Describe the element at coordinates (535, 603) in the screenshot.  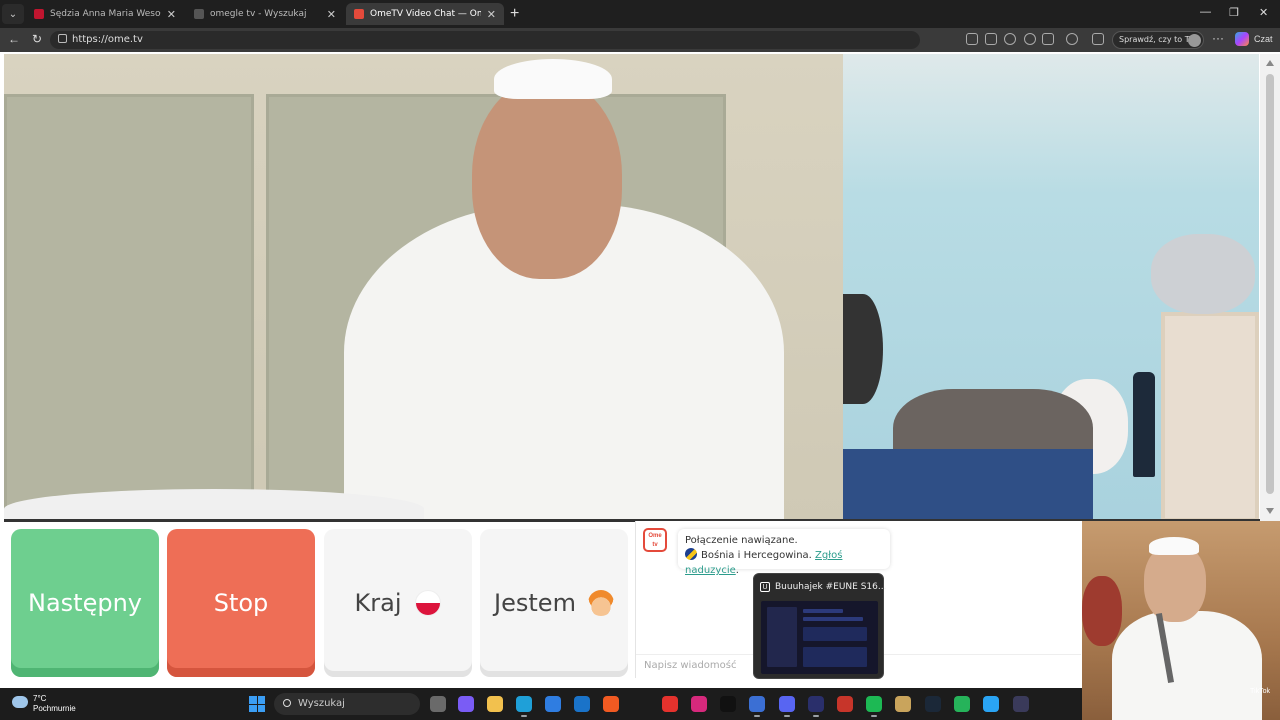
I see `gender-label: Jestem` at that location.